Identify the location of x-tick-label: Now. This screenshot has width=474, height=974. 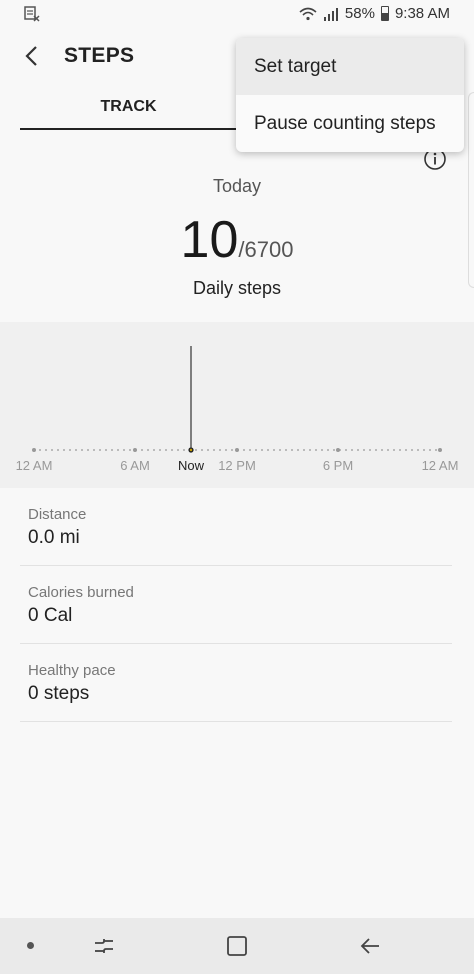
(191, 465).